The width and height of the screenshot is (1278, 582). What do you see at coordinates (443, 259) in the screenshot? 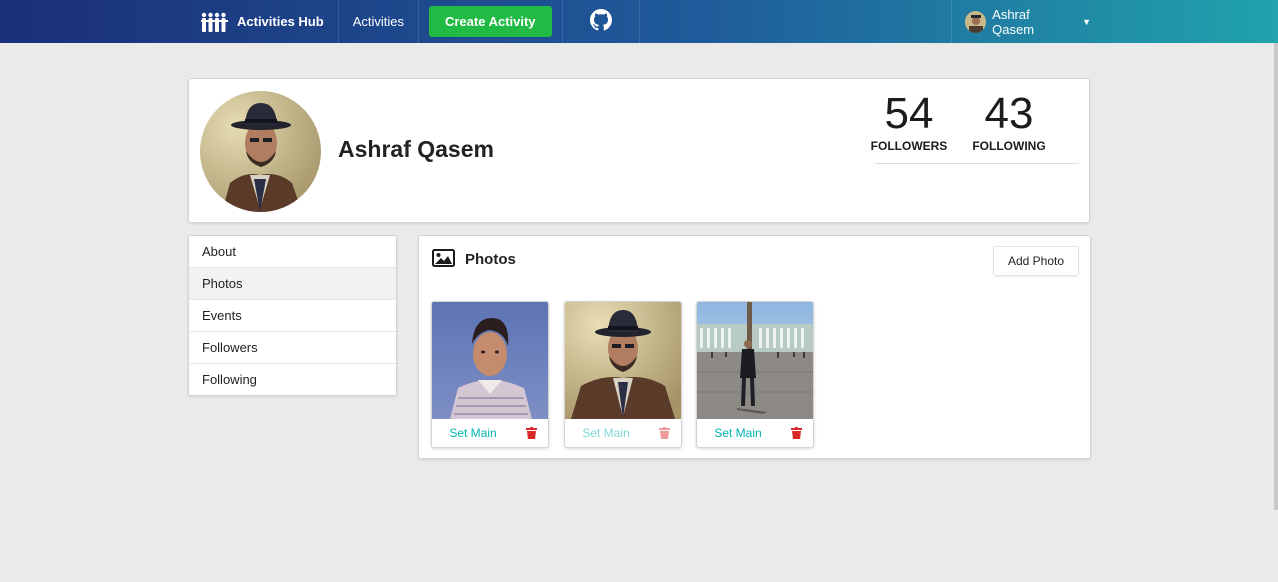
I see `image-icon` at bounding box center [443, 259].